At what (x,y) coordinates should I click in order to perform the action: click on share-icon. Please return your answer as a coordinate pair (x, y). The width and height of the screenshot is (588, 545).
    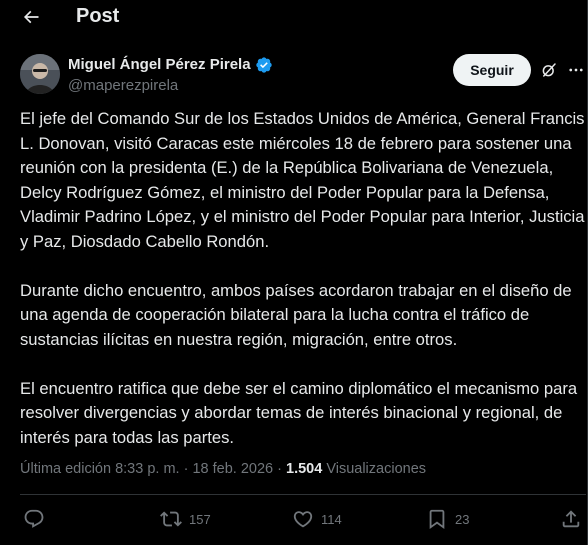
    Looking at the image, I should click on (571, 519).